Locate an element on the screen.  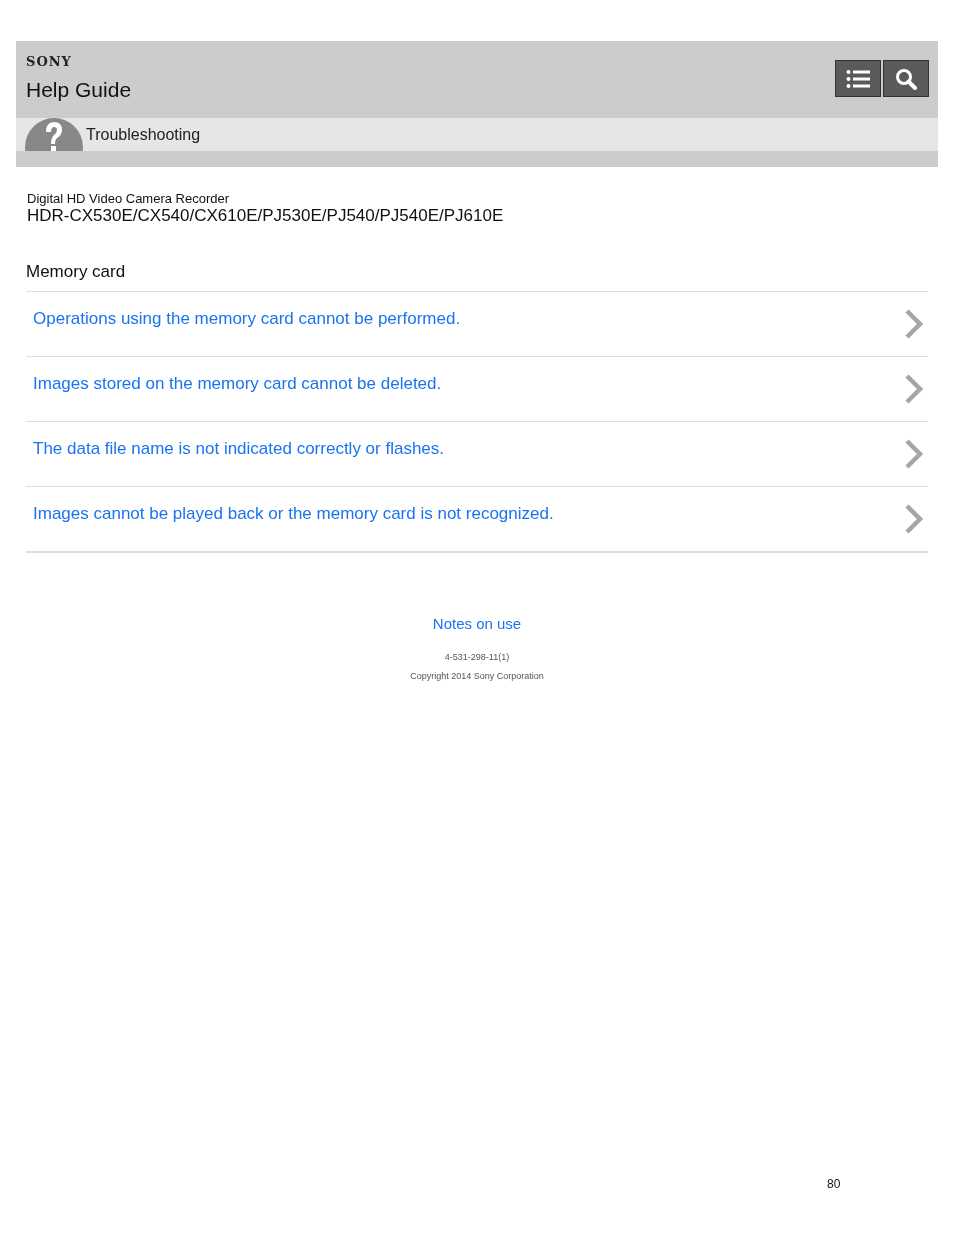
menu-button is located at coordinates (858, 78).